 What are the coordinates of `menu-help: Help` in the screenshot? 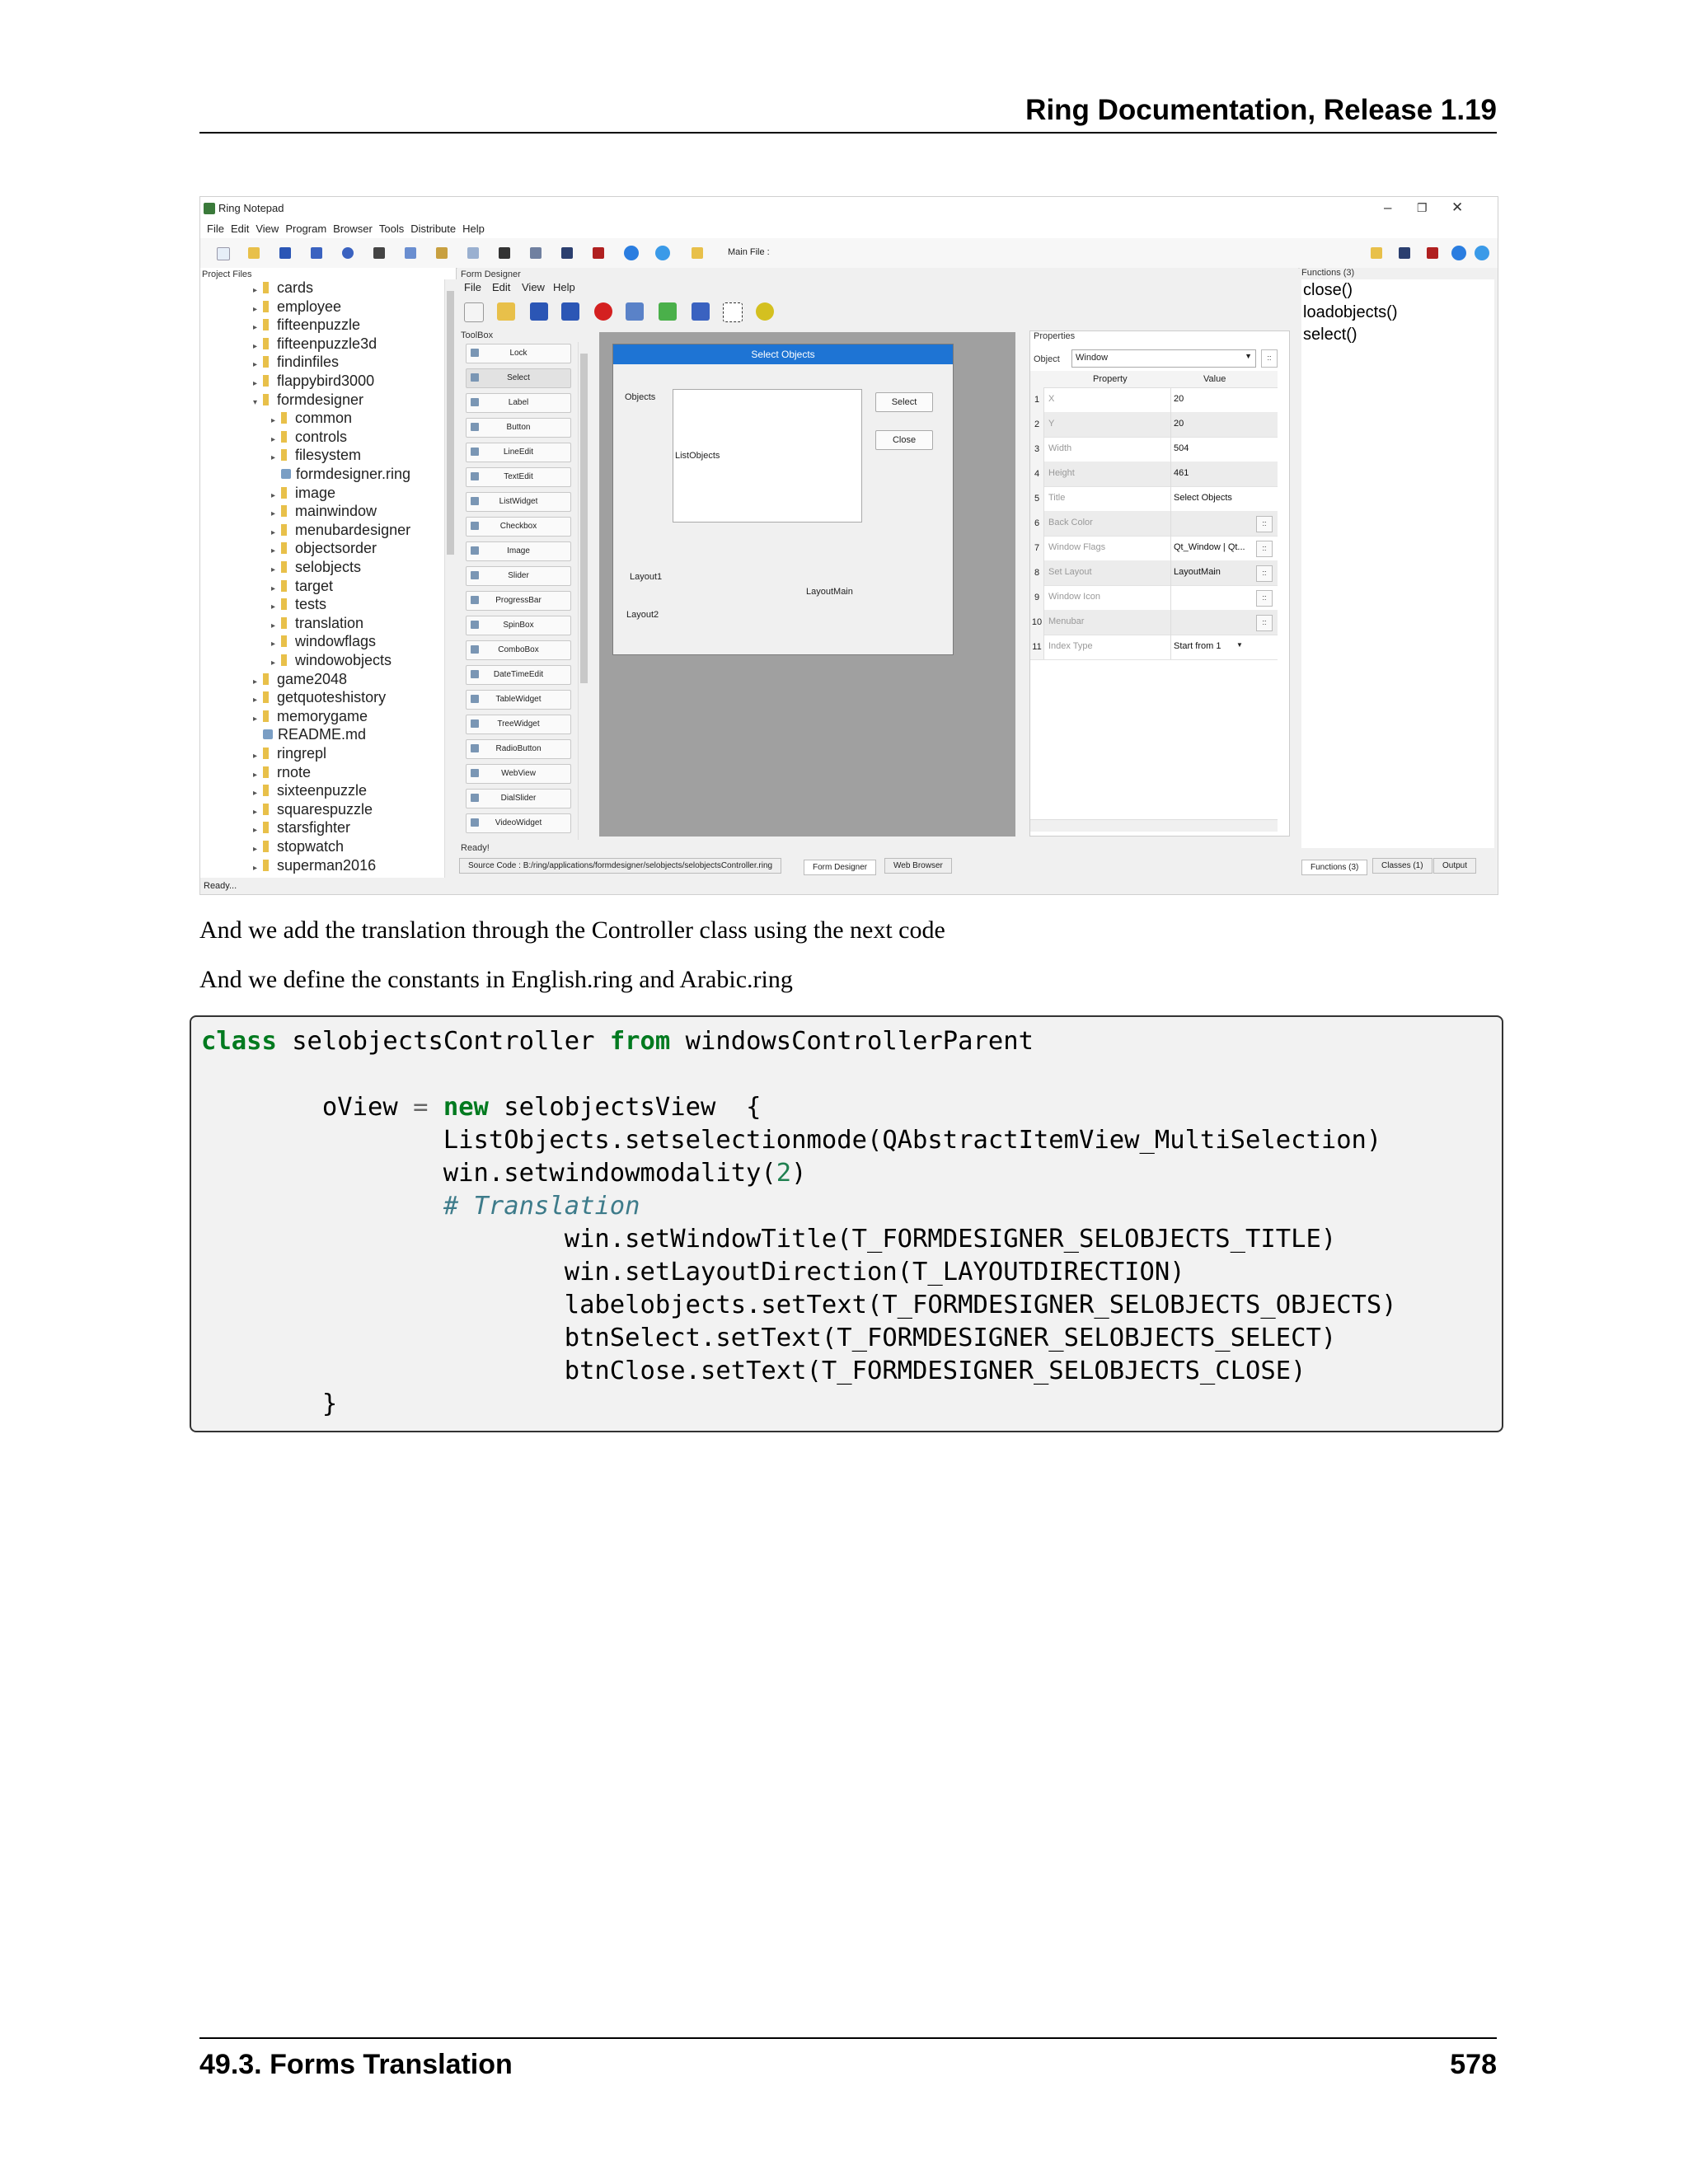 It's located at (474, 229).